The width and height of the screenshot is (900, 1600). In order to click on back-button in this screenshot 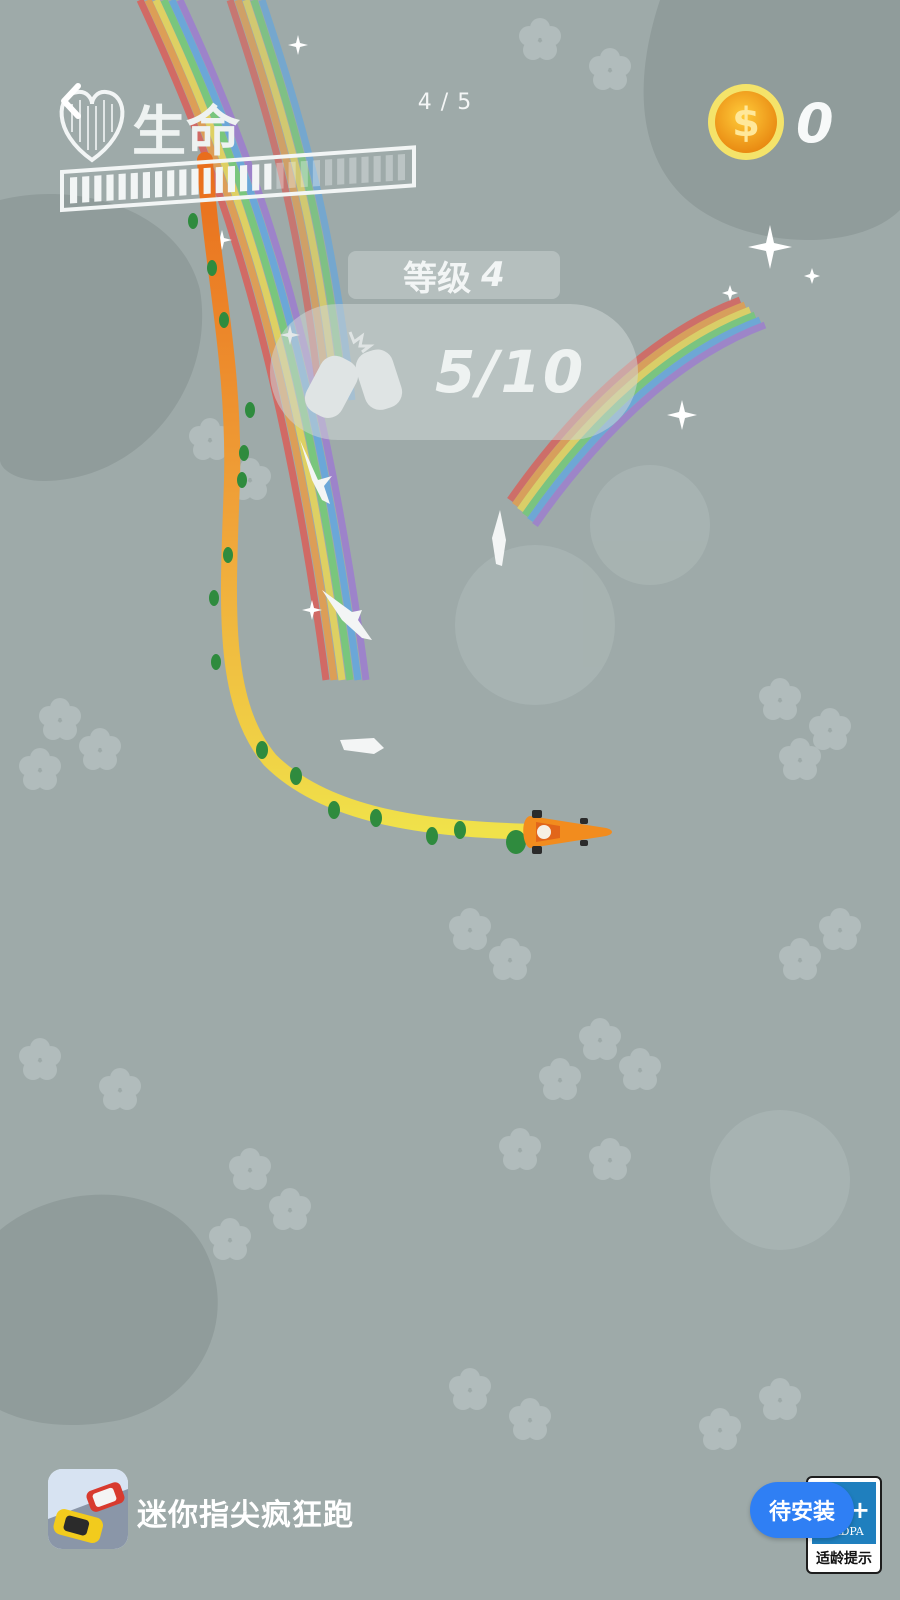, I will do `click(72, 101)`.